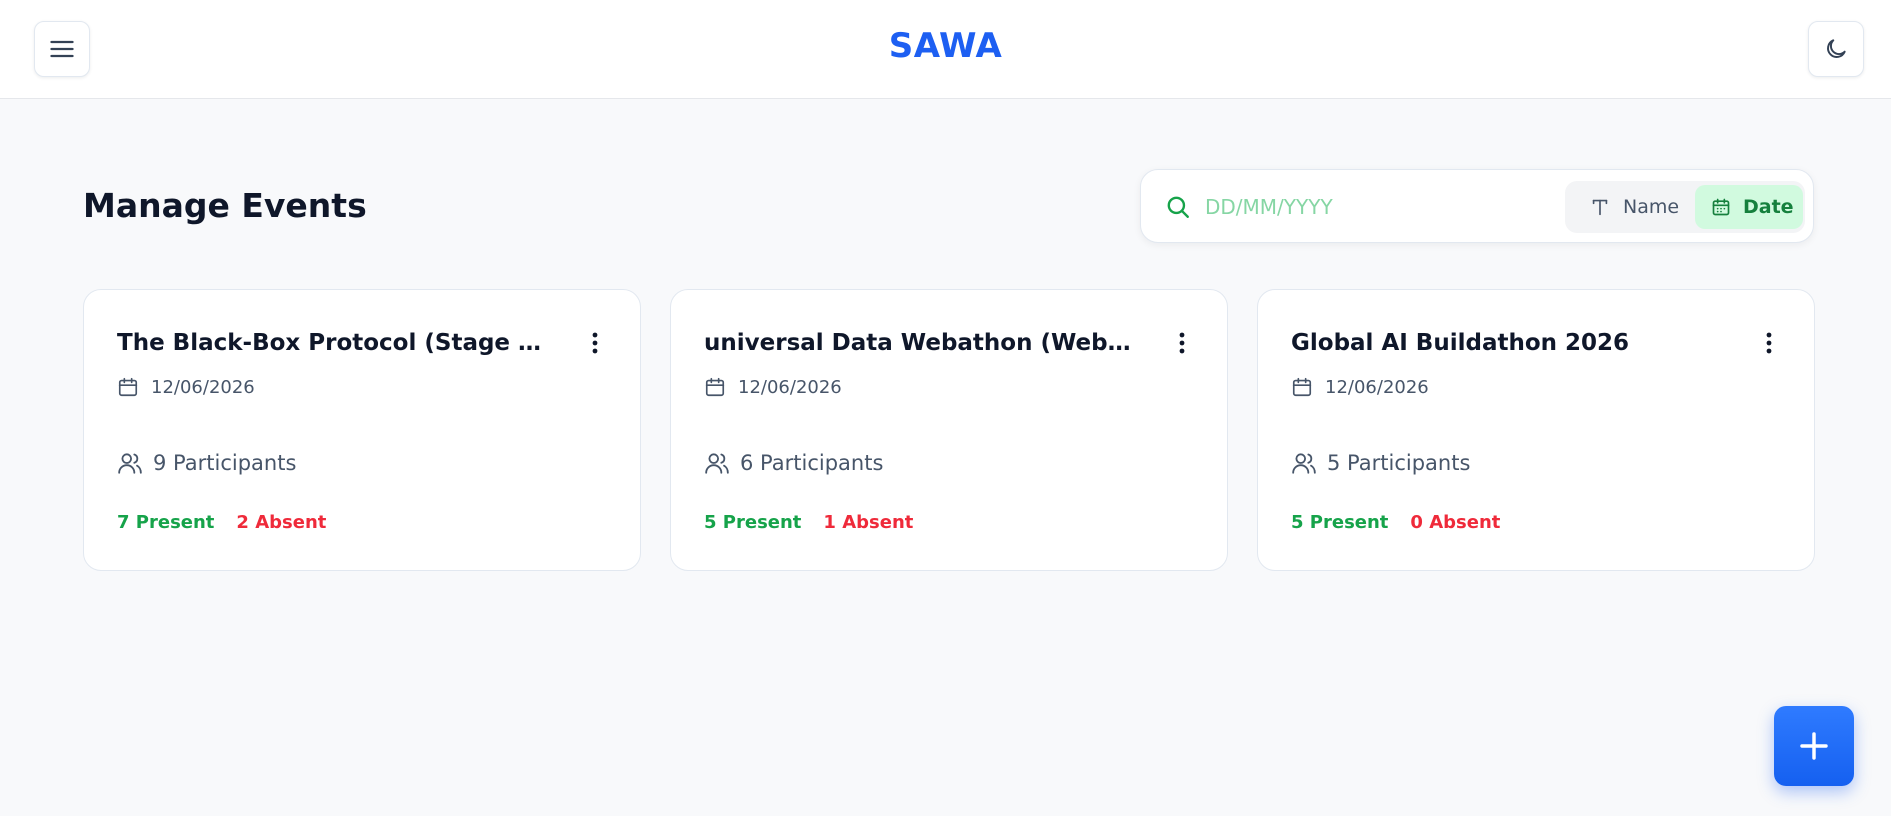  I want to click on theme-toggle-button, so click(1836, 49).